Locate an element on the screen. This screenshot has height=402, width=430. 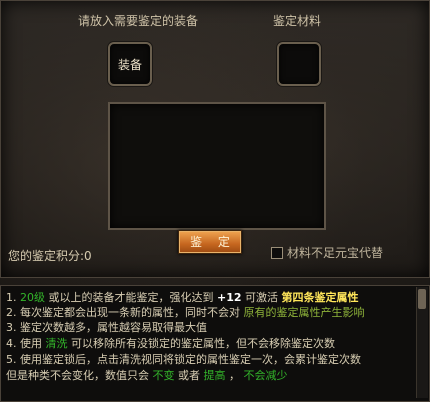
appraisal-score: 您的鉴定积分:0 is located at coordinates (50, 255).